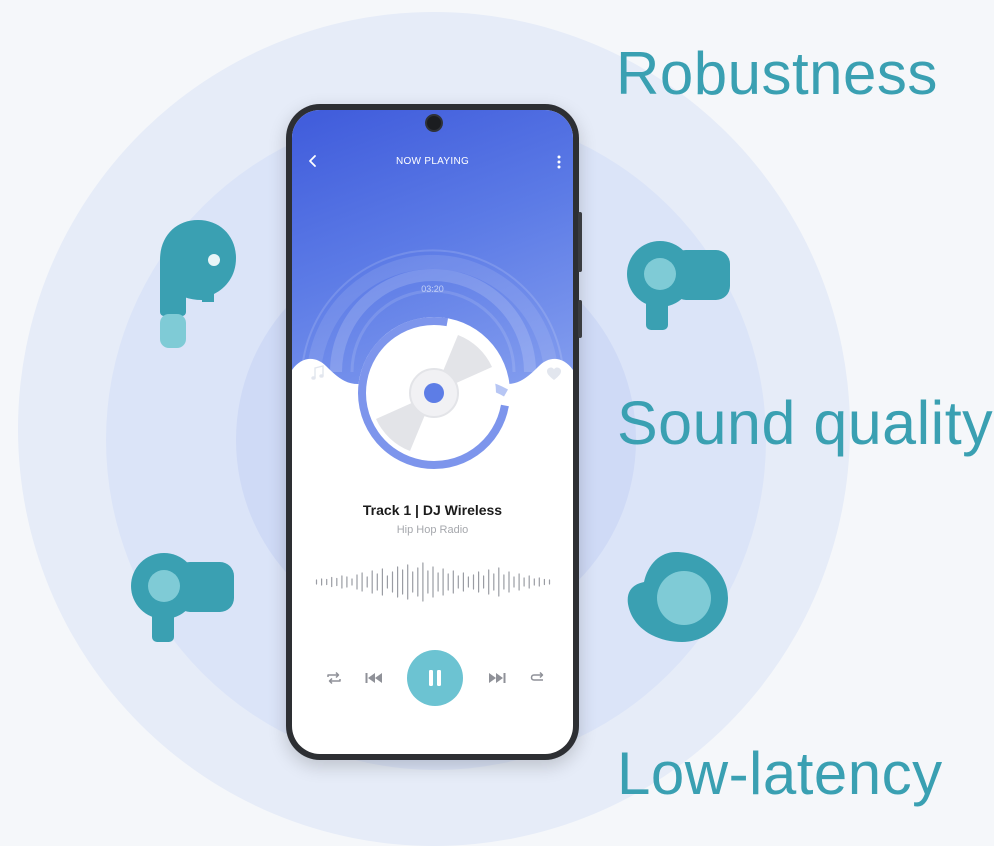 The height and width of the screenshot is (846, 994). What do you see at coordinates (434, 393) in the screenshot?
I see `album-disc` at bounding box center [434, 393].